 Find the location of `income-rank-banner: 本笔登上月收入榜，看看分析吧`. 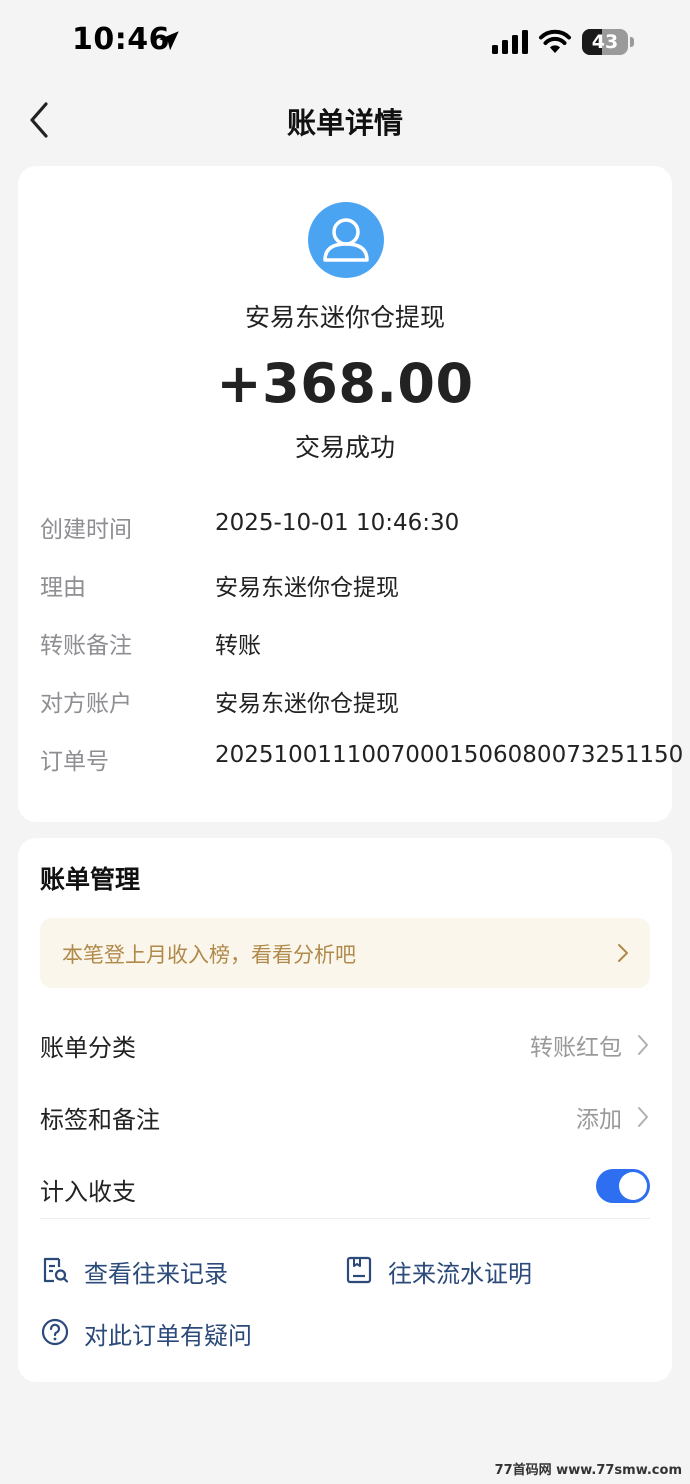

income-rank-banner: 本笔登上月收入榜，看看分析吧 is located at coordinates (345, 953).